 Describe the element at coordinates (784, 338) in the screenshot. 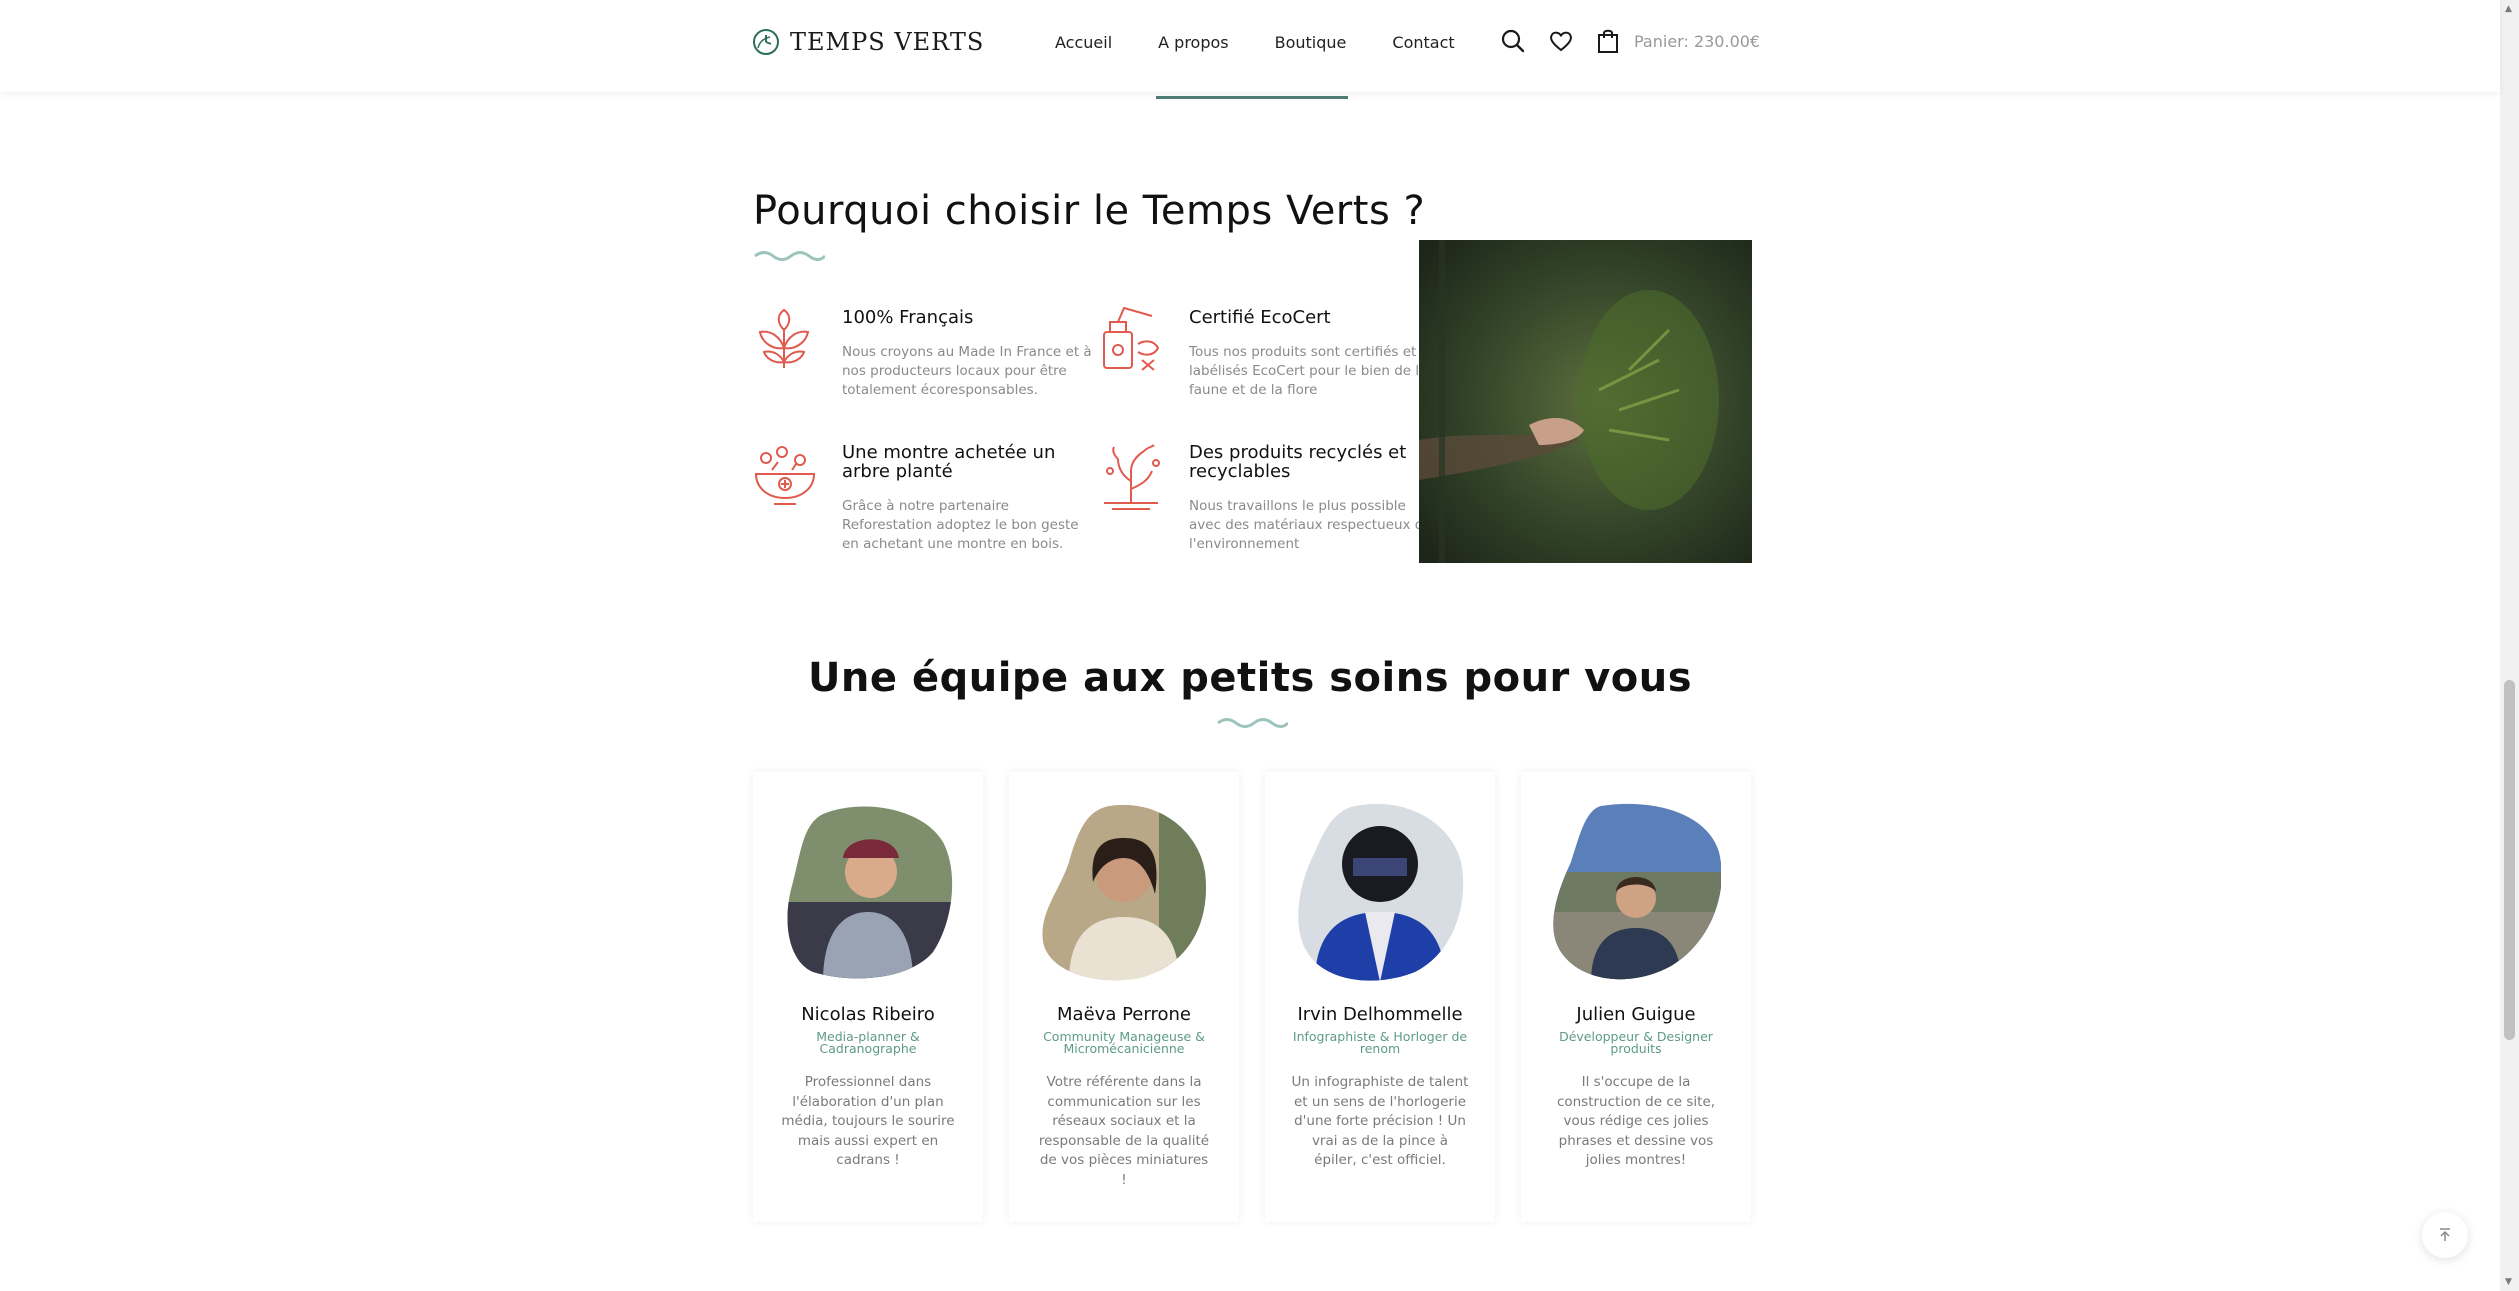

I see `leaf-plant-icon` at that location.